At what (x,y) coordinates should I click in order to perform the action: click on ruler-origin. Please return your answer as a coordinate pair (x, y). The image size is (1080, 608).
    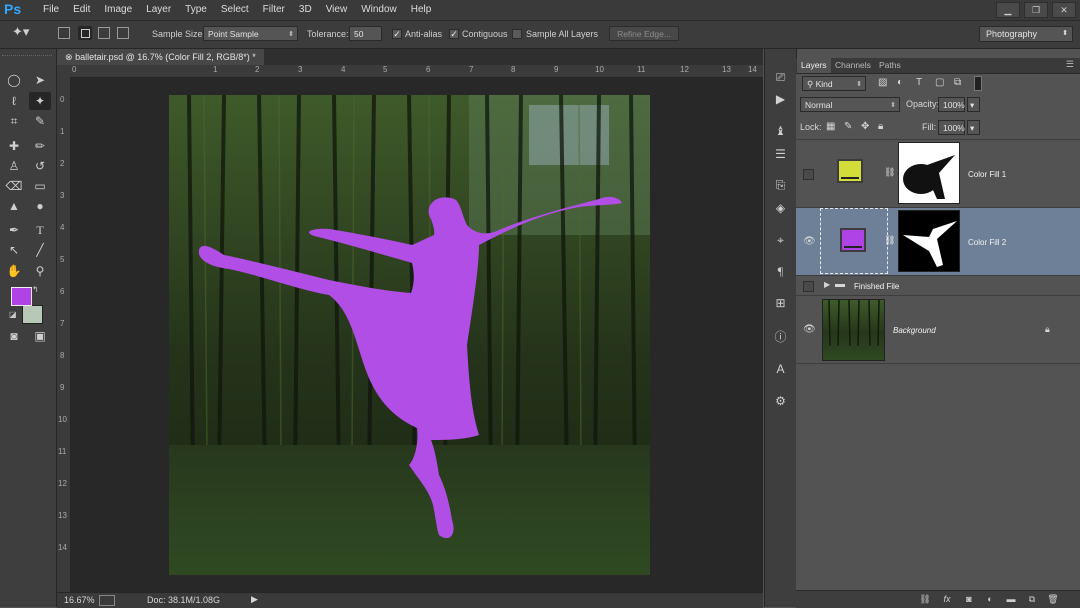
    Looking at the image, I should click on (63, 71).